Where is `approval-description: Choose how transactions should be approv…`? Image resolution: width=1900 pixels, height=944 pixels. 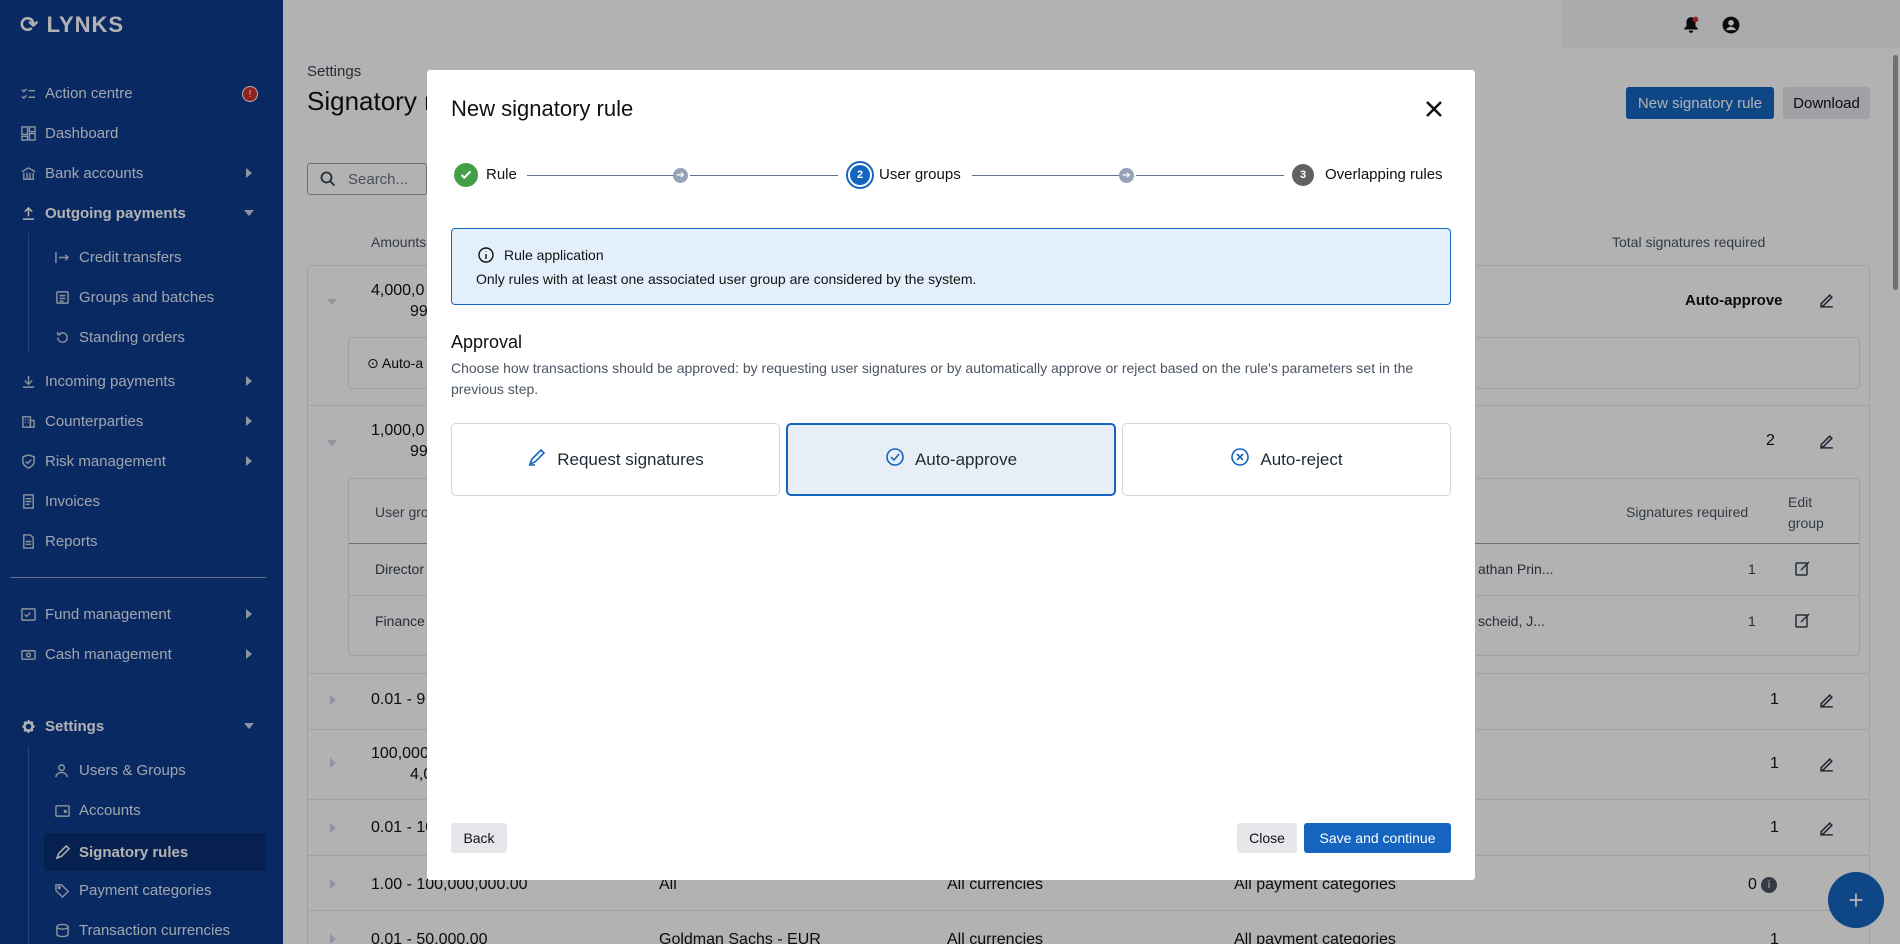 approval-description: Choose how transactions should be approv… is located at coordinates (932, 378).